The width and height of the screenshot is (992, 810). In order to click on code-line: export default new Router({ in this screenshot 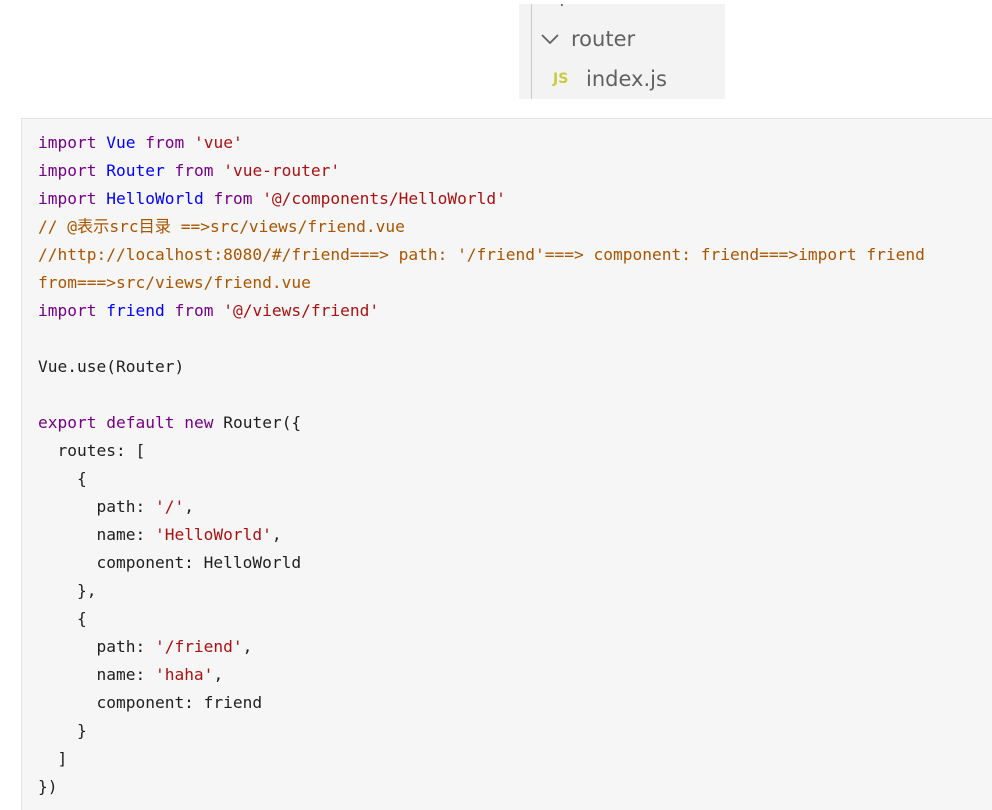, I will do `click(481, 423)`.